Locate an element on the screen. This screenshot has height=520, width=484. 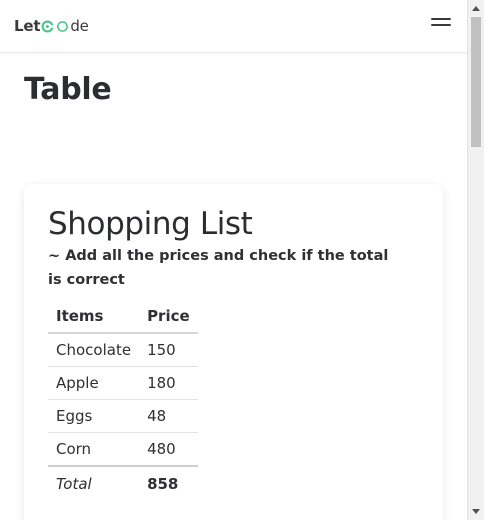
item-cell: Apple is located at coordinates (94, 383).